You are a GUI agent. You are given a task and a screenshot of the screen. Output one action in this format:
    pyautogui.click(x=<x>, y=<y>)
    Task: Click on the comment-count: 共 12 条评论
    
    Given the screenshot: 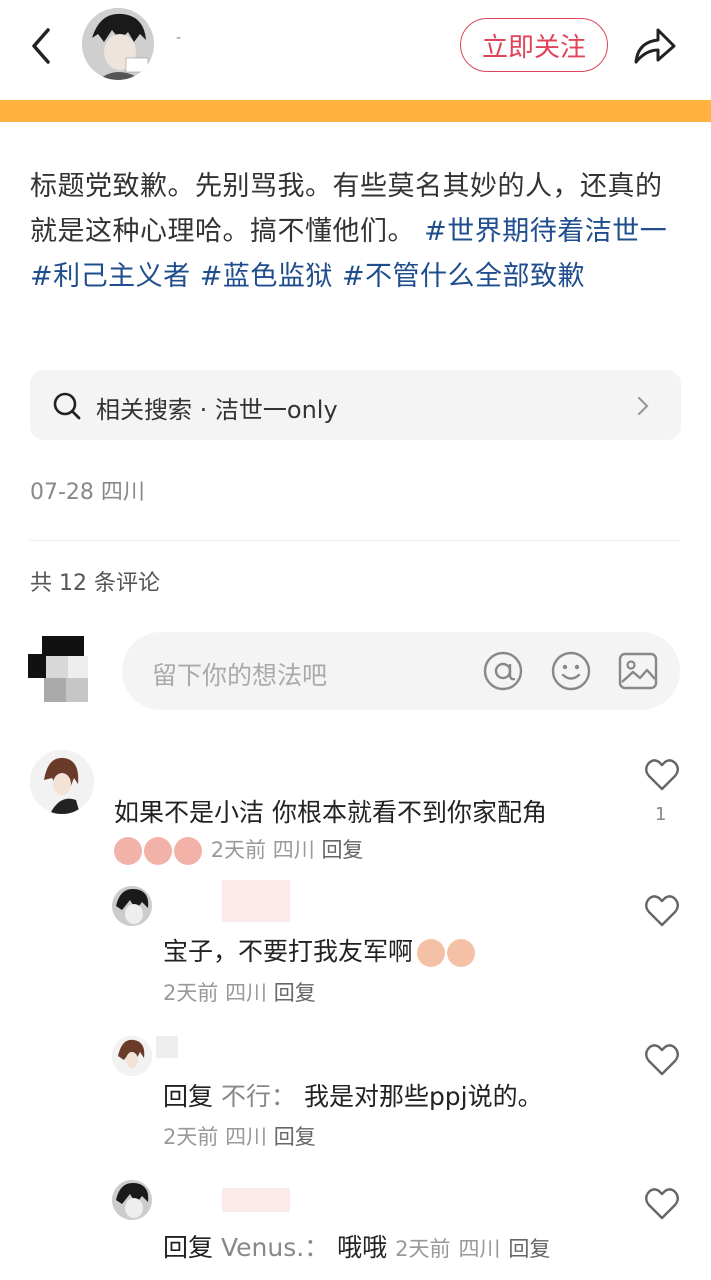 What is the action you would take?
    pyautogui.click(x=95, y=583)
    